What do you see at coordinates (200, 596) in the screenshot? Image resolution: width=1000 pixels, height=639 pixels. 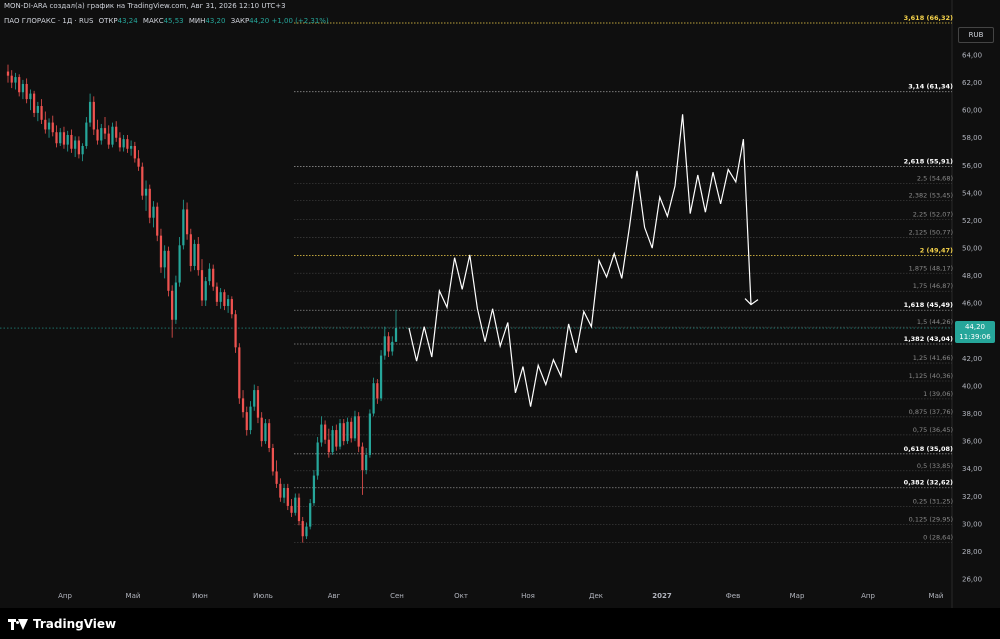 I see `x-tick-label: Июн` at bounding box center [200, 596].